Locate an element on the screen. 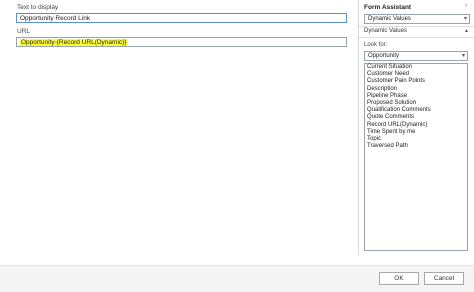 The height and width of the screenshot is (292, 474). dynamic-values-header: Dynamic Values is located at coordinates (385, 31).